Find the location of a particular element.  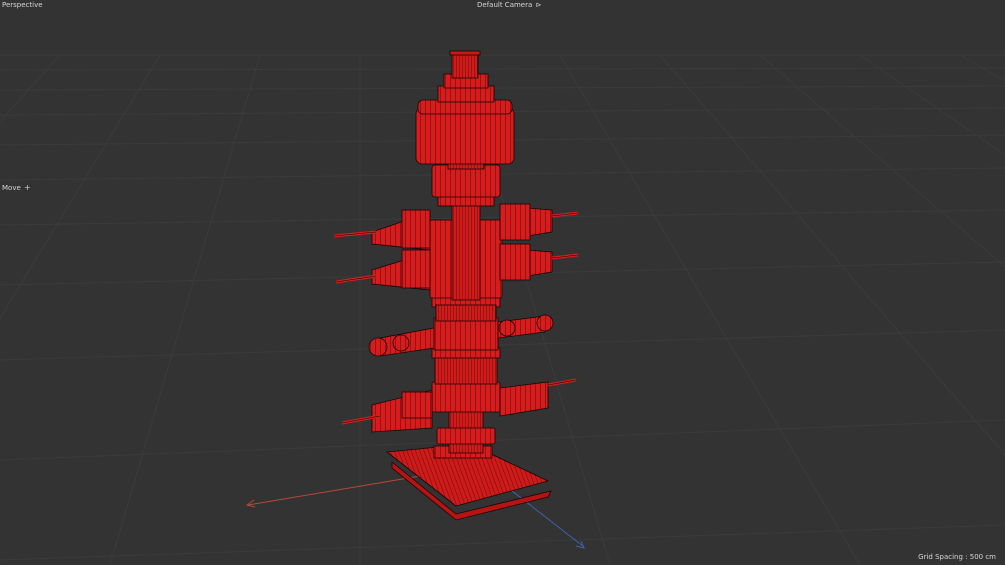

upper-spool is located at coordinates (466, 181).